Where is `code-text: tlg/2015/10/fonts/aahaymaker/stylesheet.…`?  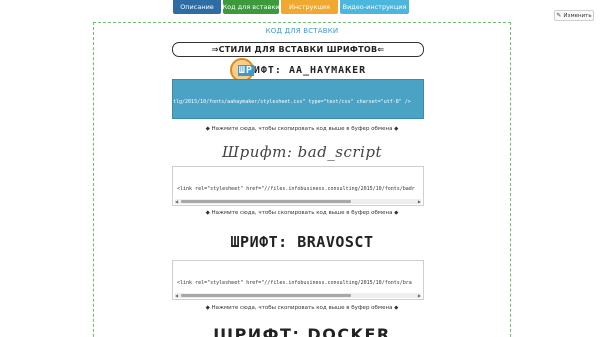
code-text: tlg/2015/10/fonts/aahaymaker/stylesheet.… is located at coordinates (292, 102).